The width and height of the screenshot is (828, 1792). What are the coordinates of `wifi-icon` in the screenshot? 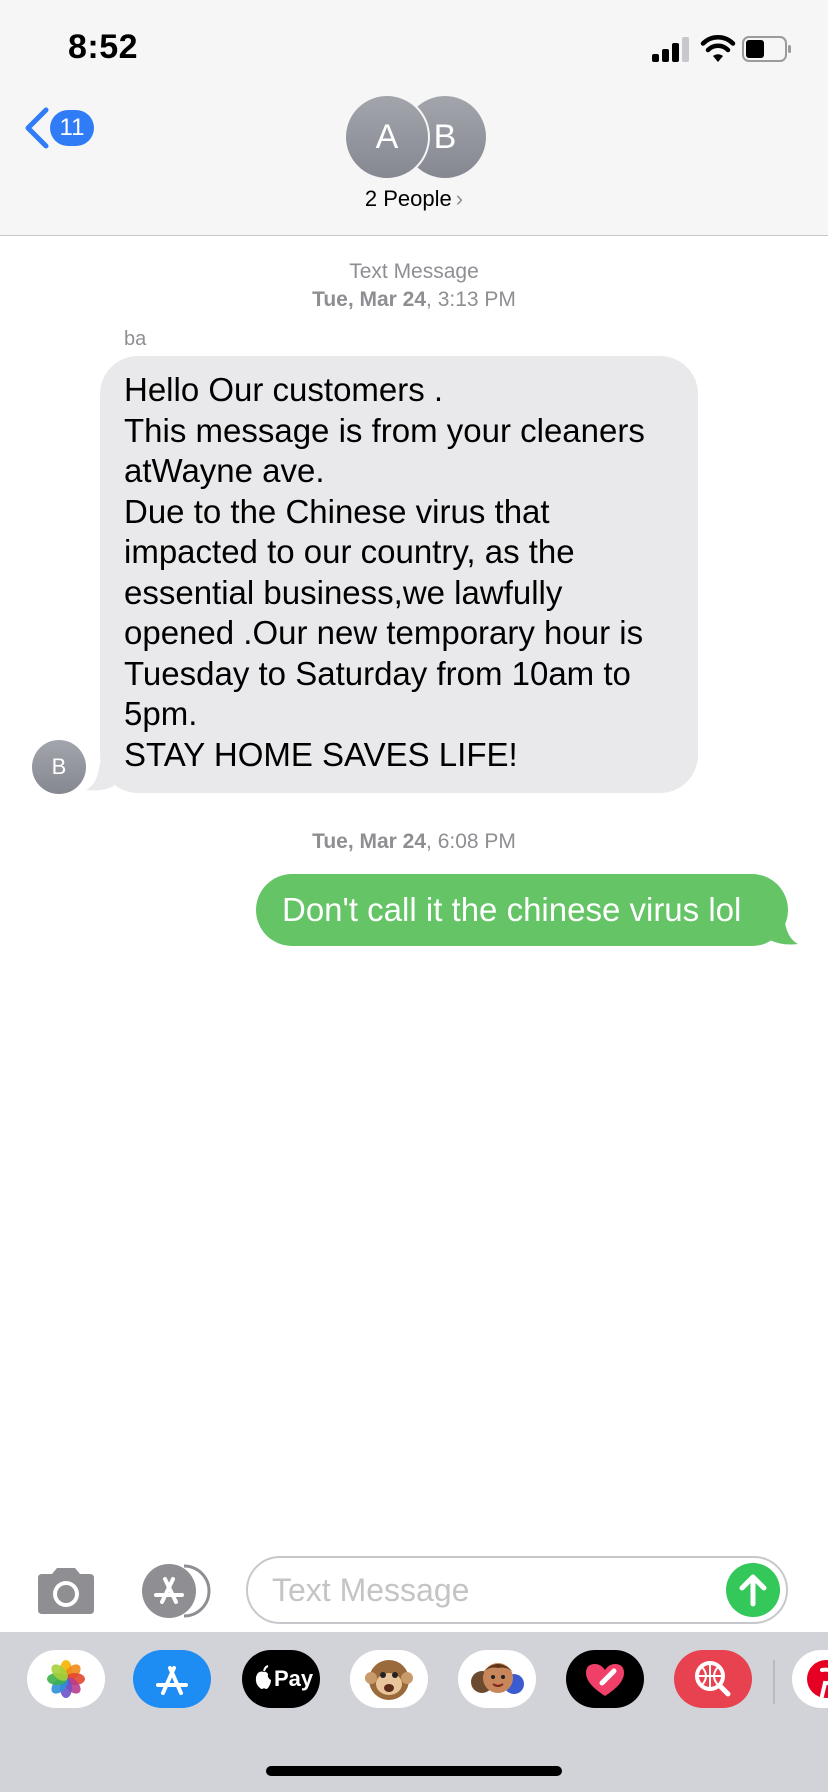 It's located at (718, 48).